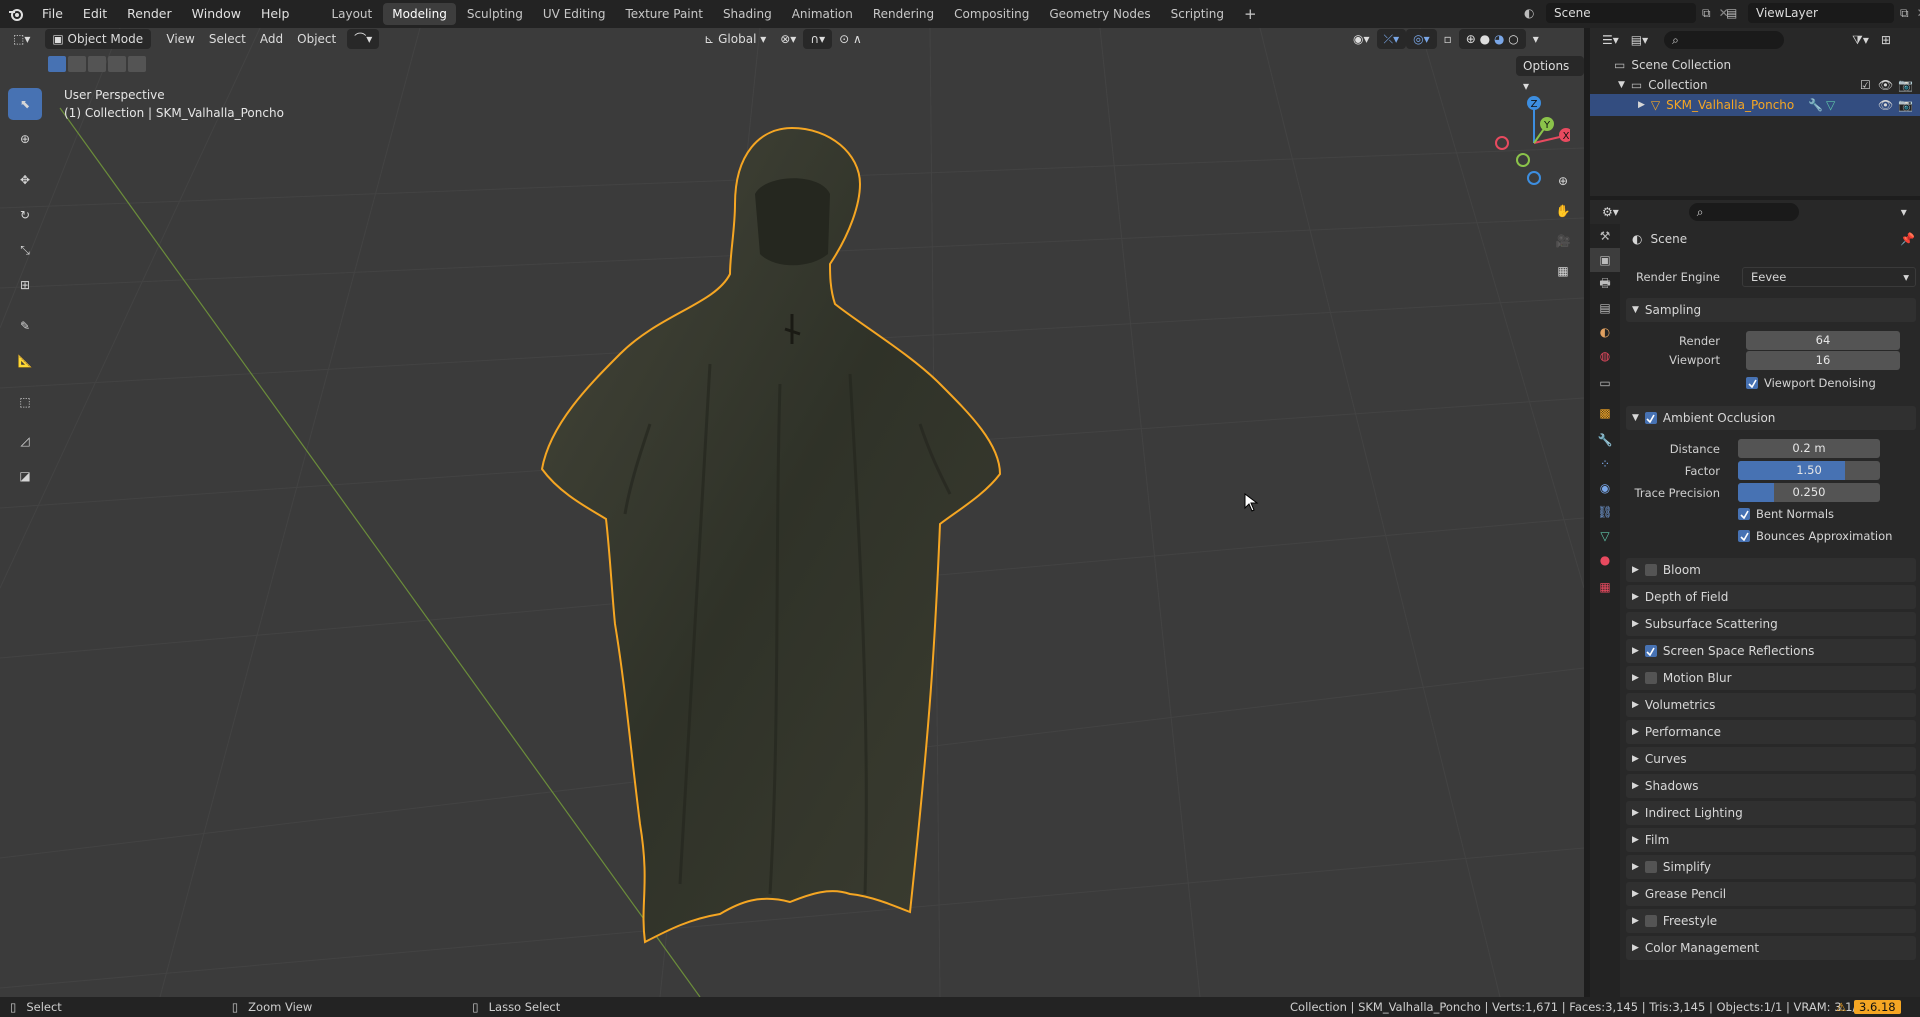 This screenshot has height=1017, width=1920. What do you see at coordinates (1771, 570) in the screenshot?
I see `panel-bloom: ▶ Bloom` at bounding box center [1771, 570].